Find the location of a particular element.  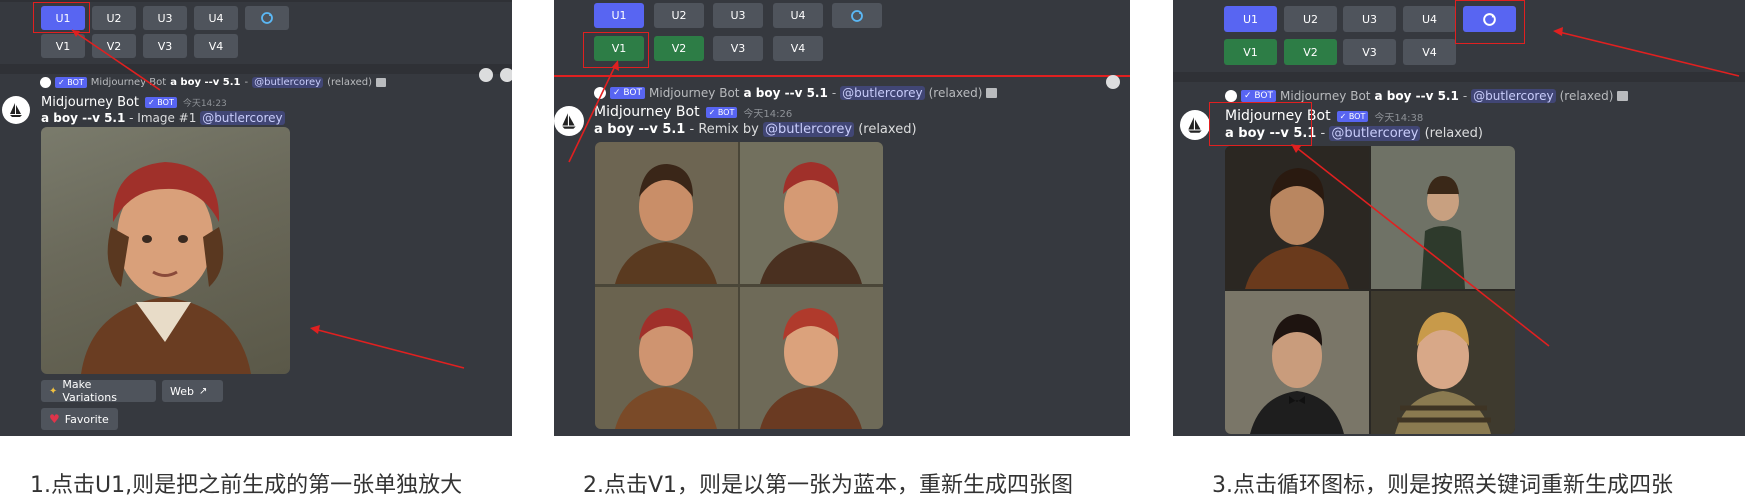

caption-variation: 2.点击V1，则是以第一张为蓝本，重新生成四张图 is located at coordinates (828, 485).